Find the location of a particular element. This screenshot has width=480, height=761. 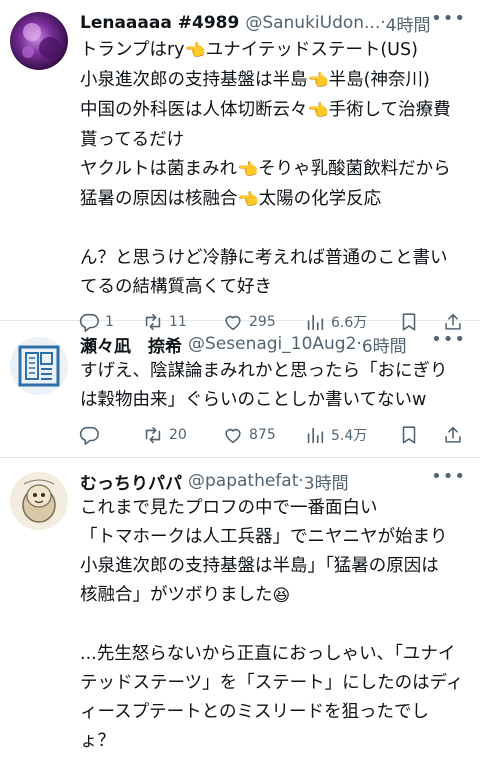

tweet-text-line: 小泉進次郎の支持基盤は半島」「猛暑の原因は is located at coordinates (273, 566).